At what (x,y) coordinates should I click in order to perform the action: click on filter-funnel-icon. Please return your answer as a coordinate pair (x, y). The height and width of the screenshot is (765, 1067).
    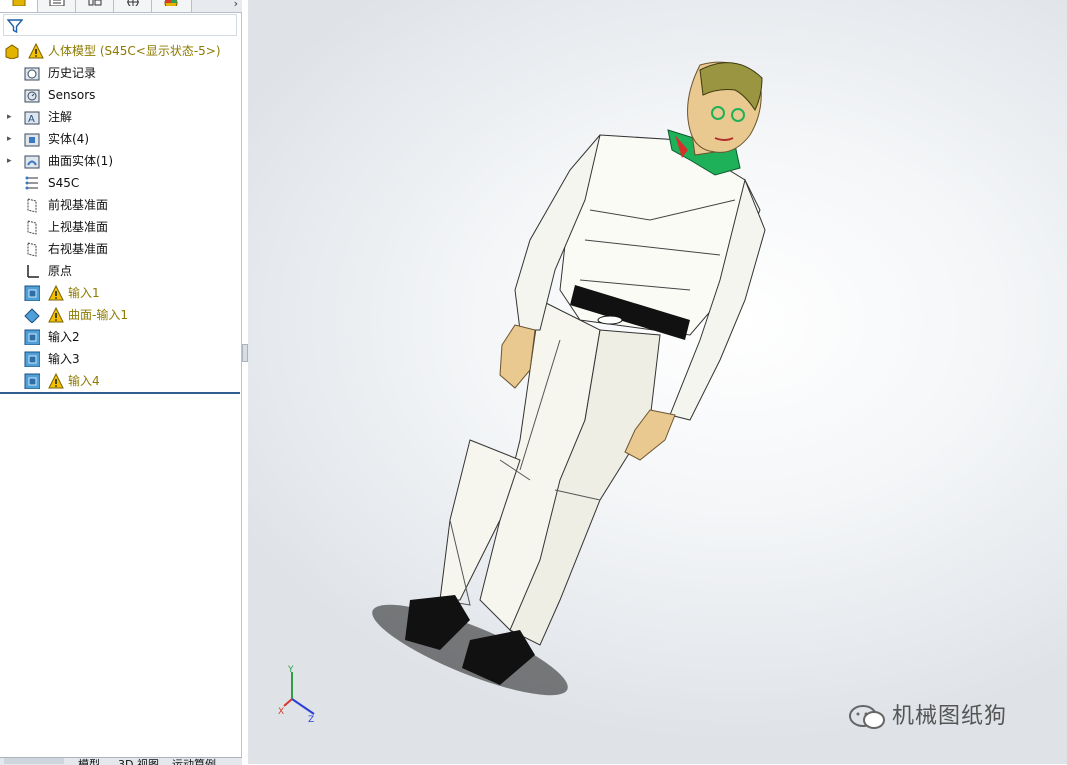
    Looking at the image, I should click on (15, 26).